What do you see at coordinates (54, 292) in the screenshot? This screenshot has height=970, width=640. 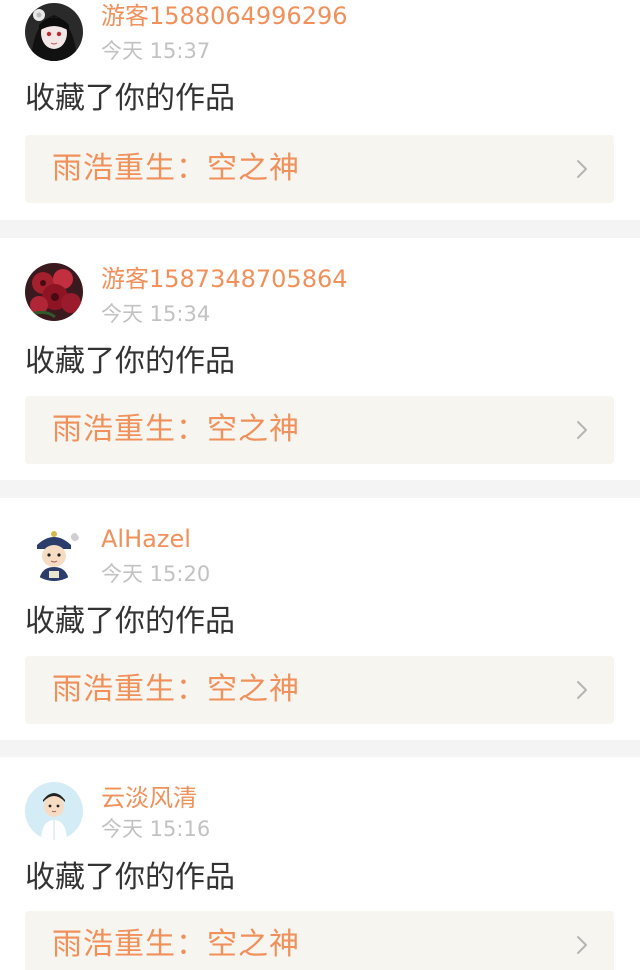 I see `red-flowers-avatar-icon` at bounding box center [54, 292].